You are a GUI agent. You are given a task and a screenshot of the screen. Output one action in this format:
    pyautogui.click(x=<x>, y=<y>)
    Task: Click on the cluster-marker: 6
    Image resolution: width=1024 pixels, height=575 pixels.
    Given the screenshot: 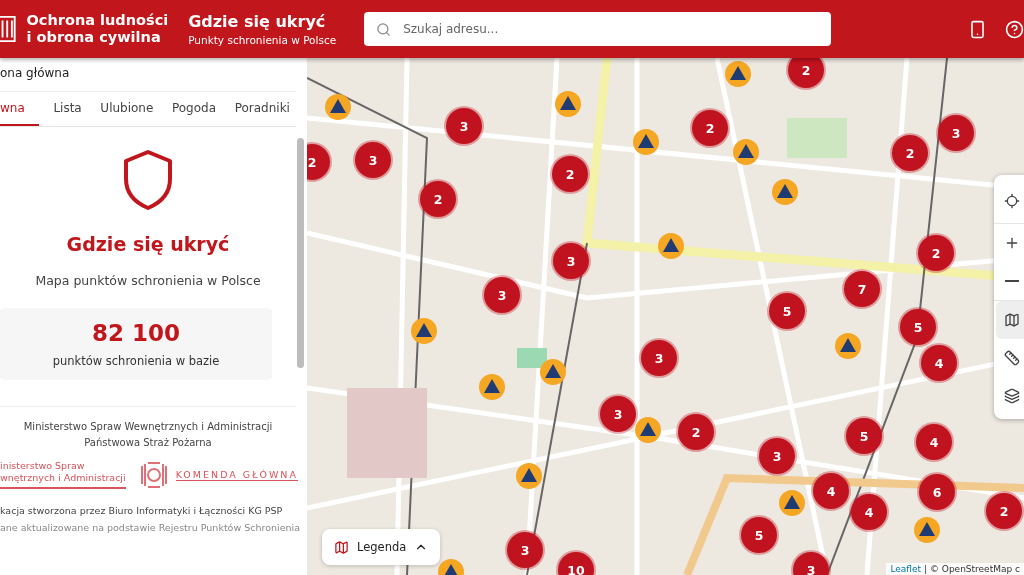 What is the action you would take?
    pyautogui.click(x=937, y=492)
    